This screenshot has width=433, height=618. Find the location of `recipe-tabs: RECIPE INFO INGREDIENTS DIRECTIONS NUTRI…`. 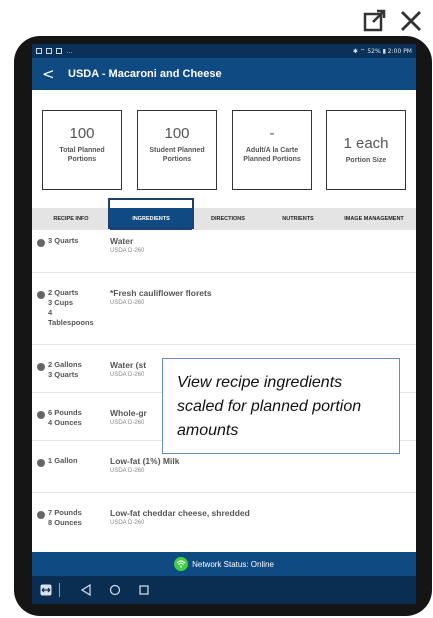

recipe-tabs: RECIPE INFO INGREDIENTS DIRECTIONS NUTRI… is located at coordinates (224, 219).